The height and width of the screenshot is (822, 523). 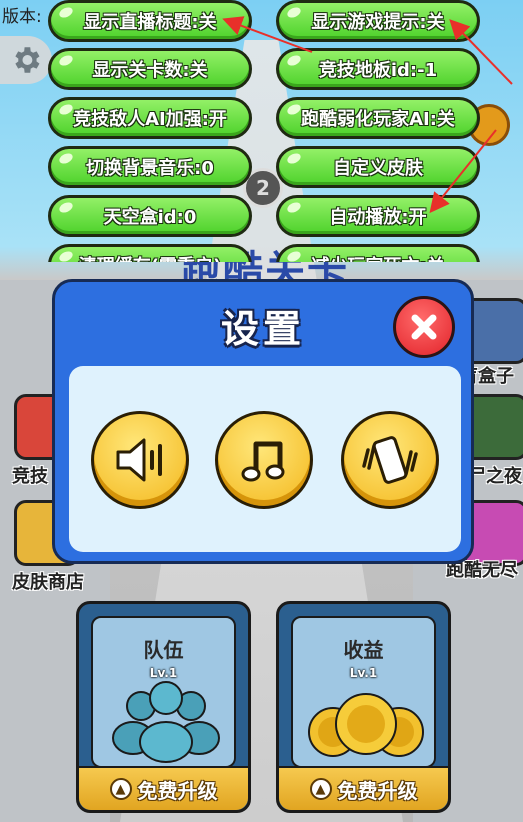 What do you see at coordinates (150, 21) in the screenshot?
I see `toggle-live-title-button: 显示直播标题:关` at bounding box center [150, 21].